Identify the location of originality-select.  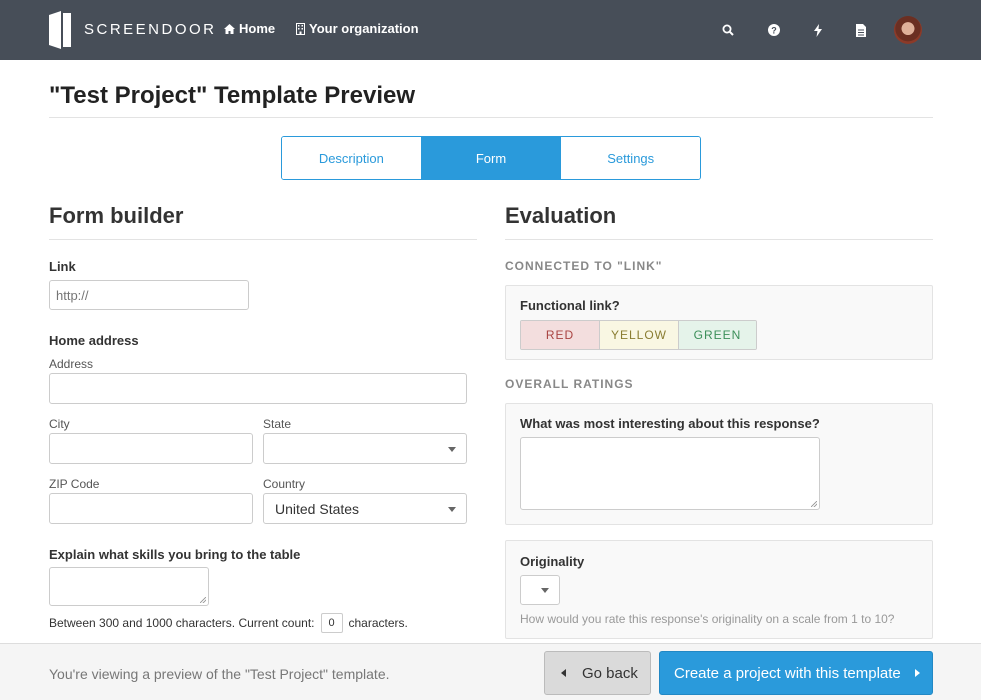
(540, 590).